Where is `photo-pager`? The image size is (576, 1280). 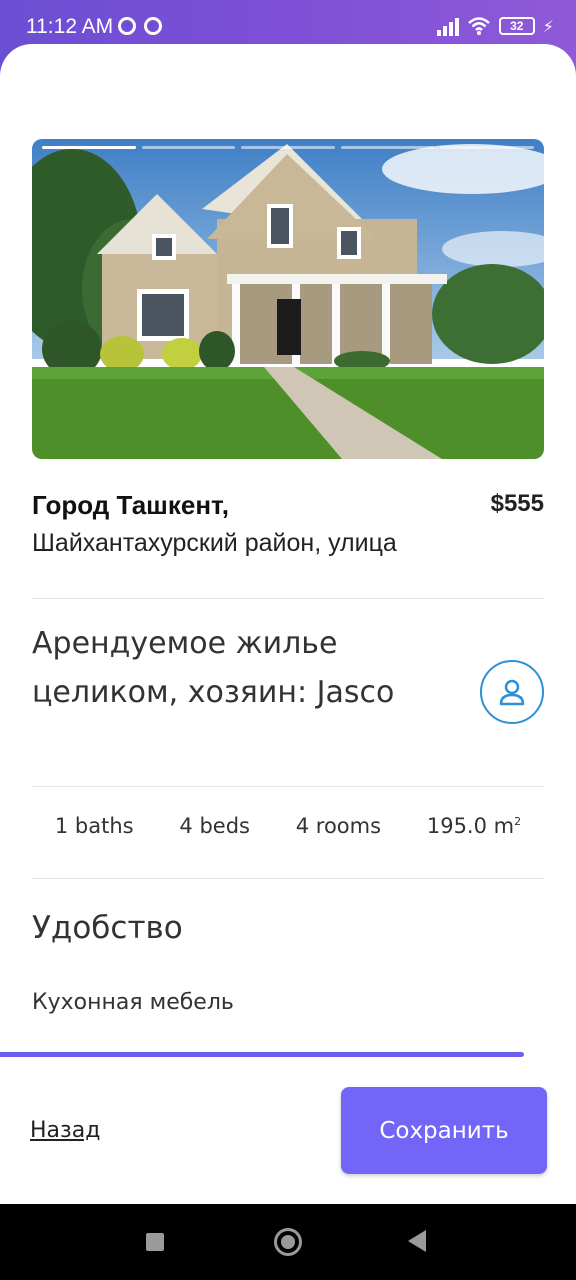 photo-pager is located at coordinates (288, 147).